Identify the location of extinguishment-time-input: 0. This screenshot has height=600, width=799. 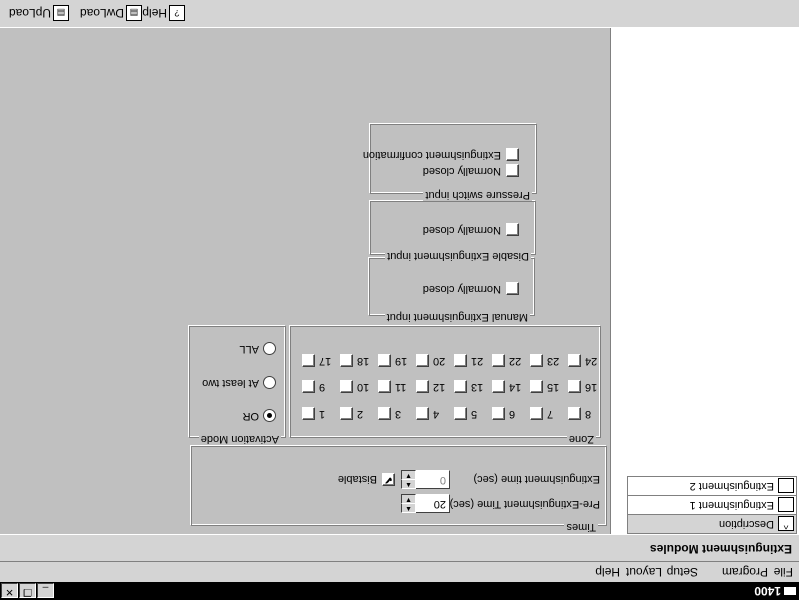
(432, 479).